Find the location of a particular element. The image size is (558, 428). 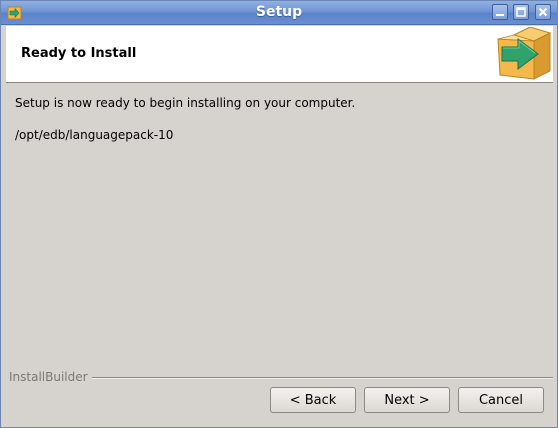

maximize-button is located at coordinates (521, 12).